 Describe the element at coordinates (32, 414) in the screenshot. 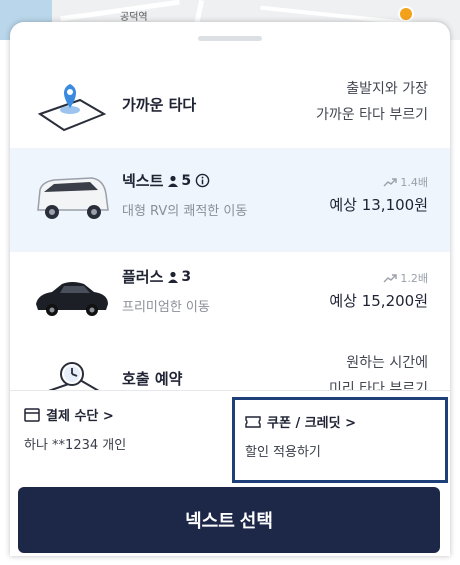

I see `credit-card-icon` at that location.